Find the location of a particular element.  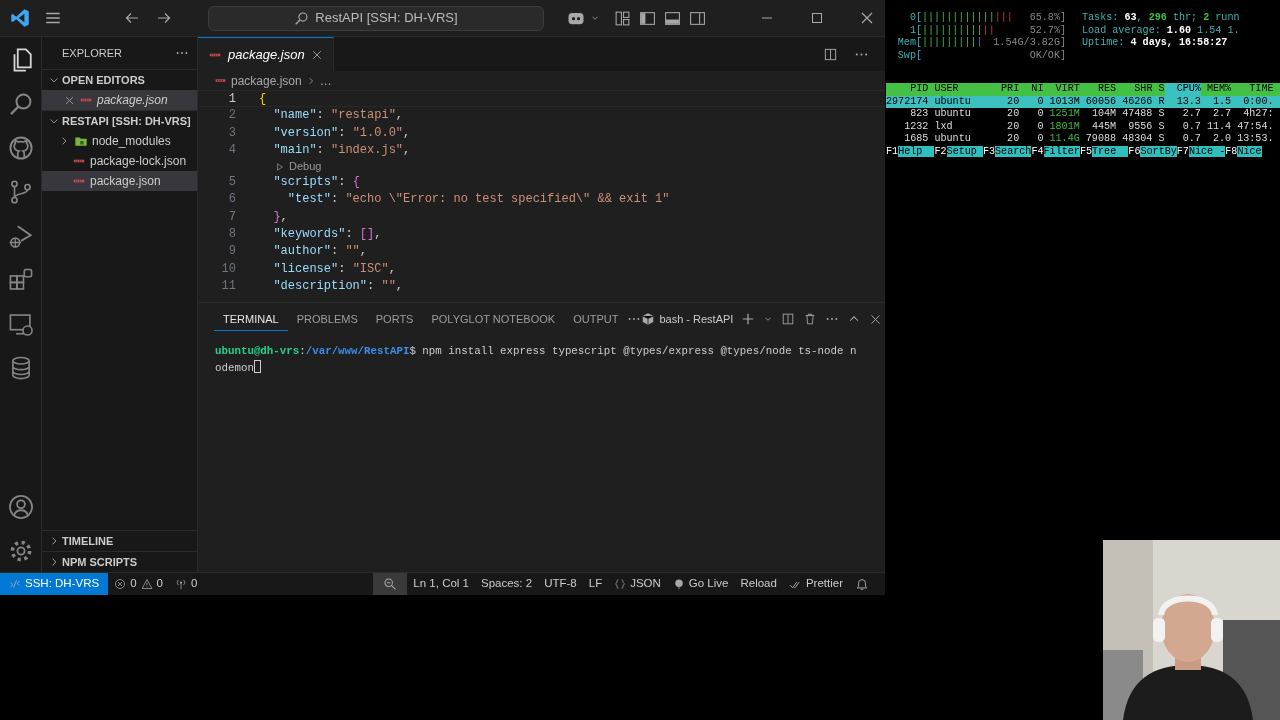

monitor-icon is located at coordinates (20, 324).